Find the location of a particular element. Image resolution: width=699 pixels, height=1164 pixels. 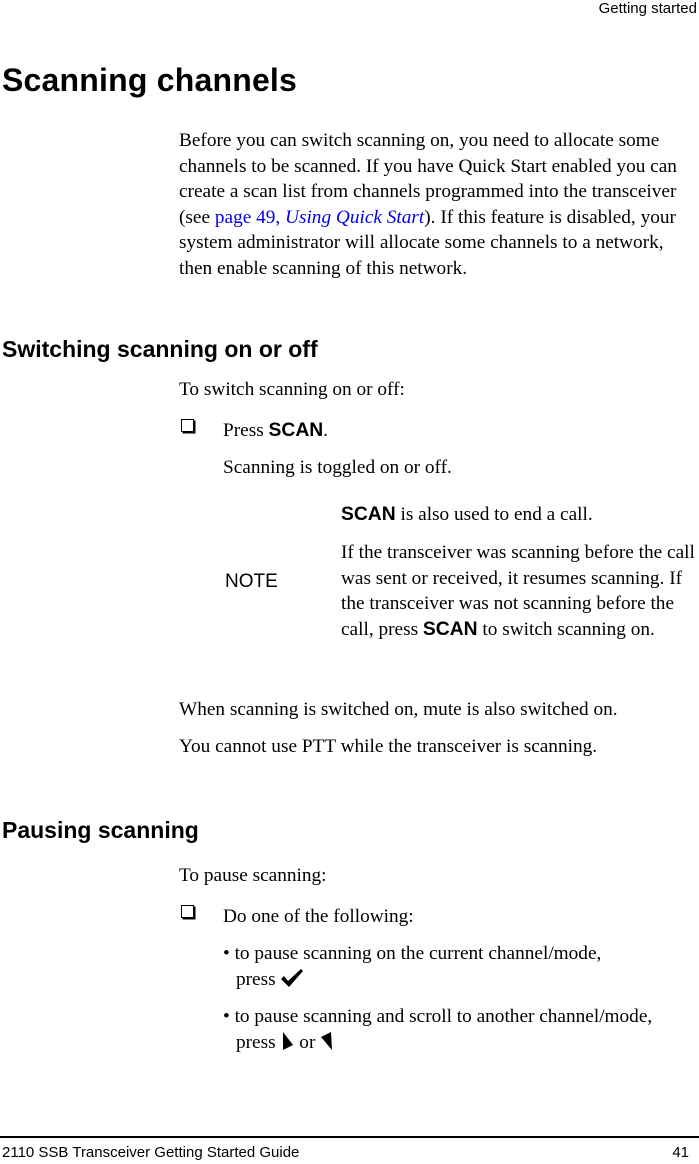

or-text: or is located at coordinates (307, 1042).